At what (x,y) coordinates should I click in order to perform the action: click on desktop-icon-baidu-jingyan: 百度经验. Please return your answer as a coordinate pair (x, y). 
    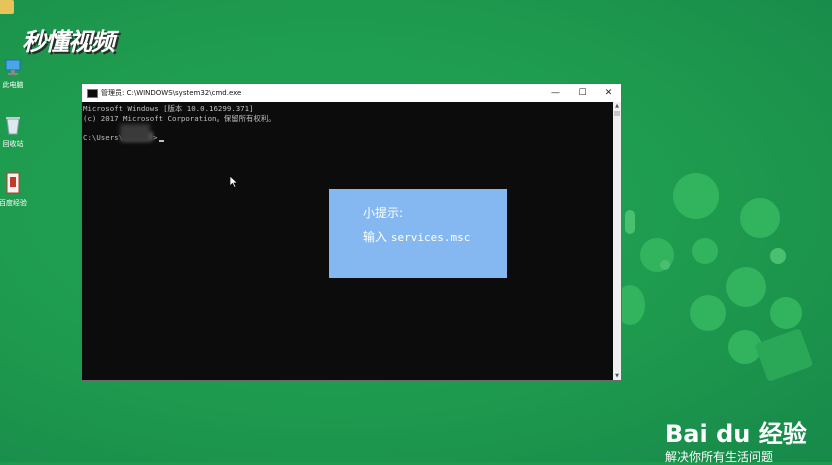
    Looking at the image, I should click on (16, 190).